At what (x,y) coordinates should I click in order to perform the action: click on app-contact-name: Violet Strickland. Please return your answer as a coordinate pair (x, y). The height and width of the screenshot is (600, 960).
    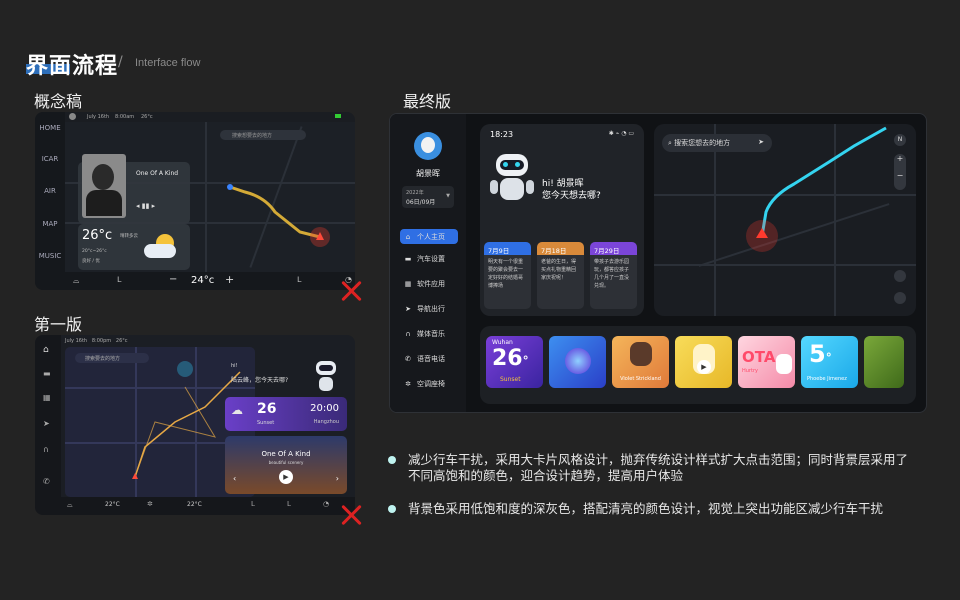
    Looking at the image, I should click on (640, 379).